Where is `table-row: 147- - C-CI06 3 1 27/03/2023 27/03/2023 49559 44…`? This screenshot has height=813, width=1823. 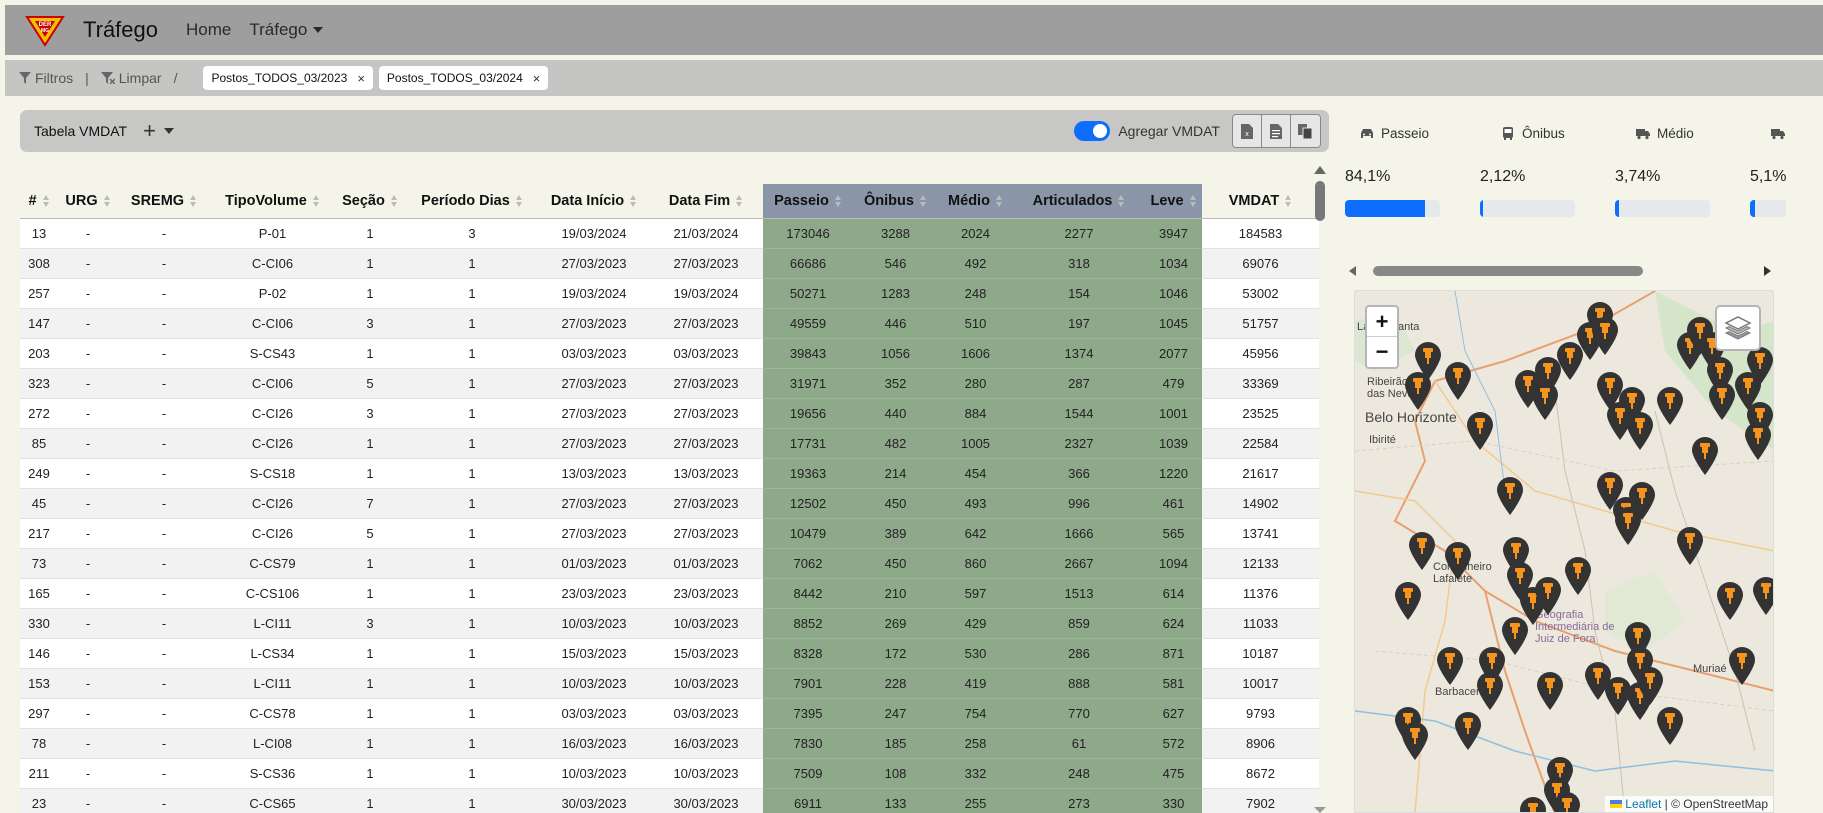 table-row: 147- - C-CI06 3 1 27/03/2023 27/03/2023 49559 44… is located at coordinates (669, 323).